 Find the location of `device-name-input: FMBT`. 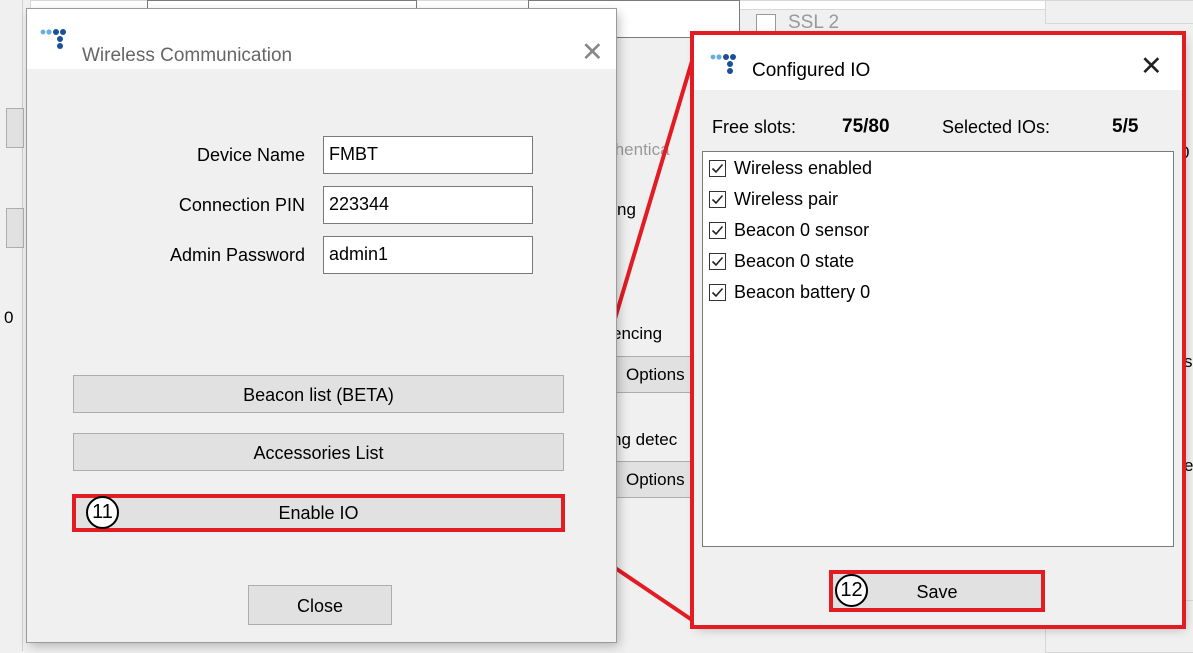

device-name-input: FMBT is located at coordinates (428, 155).